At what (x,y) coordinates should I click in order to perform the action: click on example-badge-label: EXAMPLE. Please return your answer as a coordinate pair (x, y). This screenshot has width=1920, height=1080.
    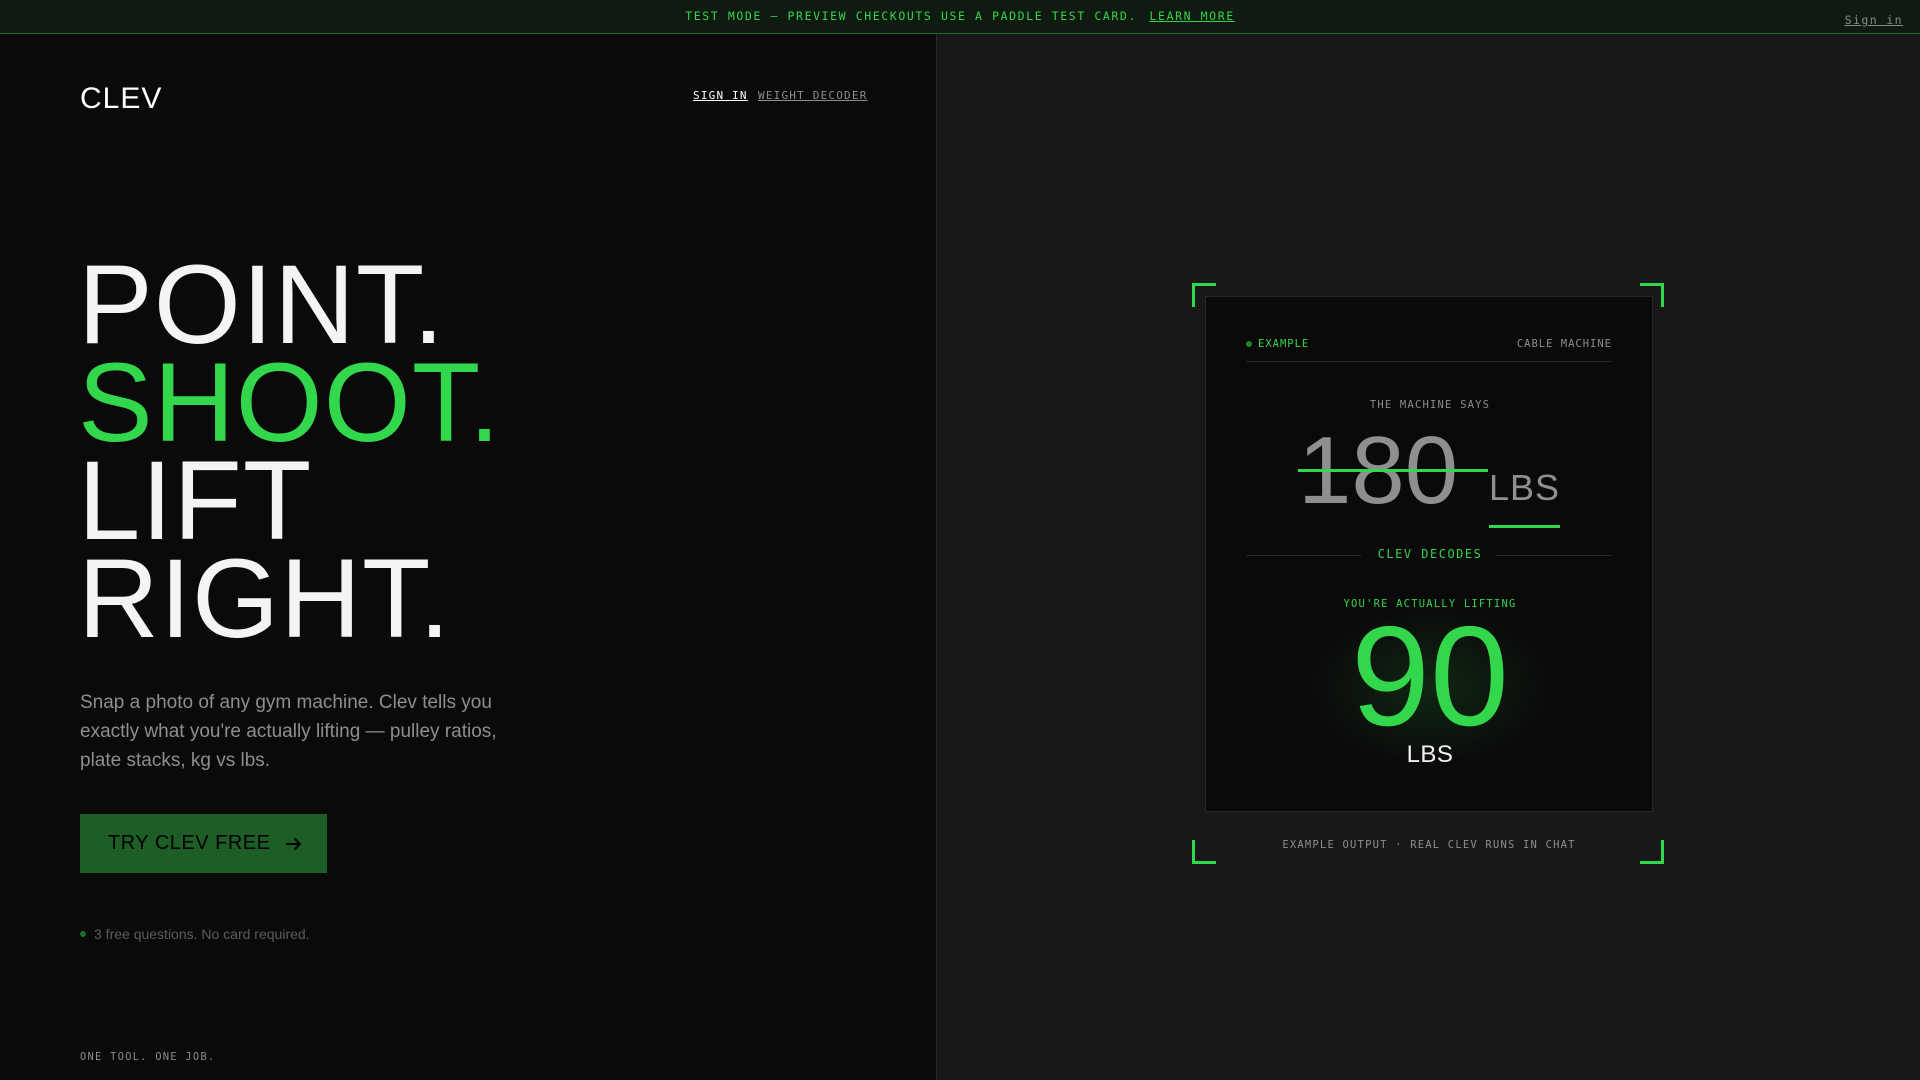
    Looking at the image, I should click on (1284, 344).